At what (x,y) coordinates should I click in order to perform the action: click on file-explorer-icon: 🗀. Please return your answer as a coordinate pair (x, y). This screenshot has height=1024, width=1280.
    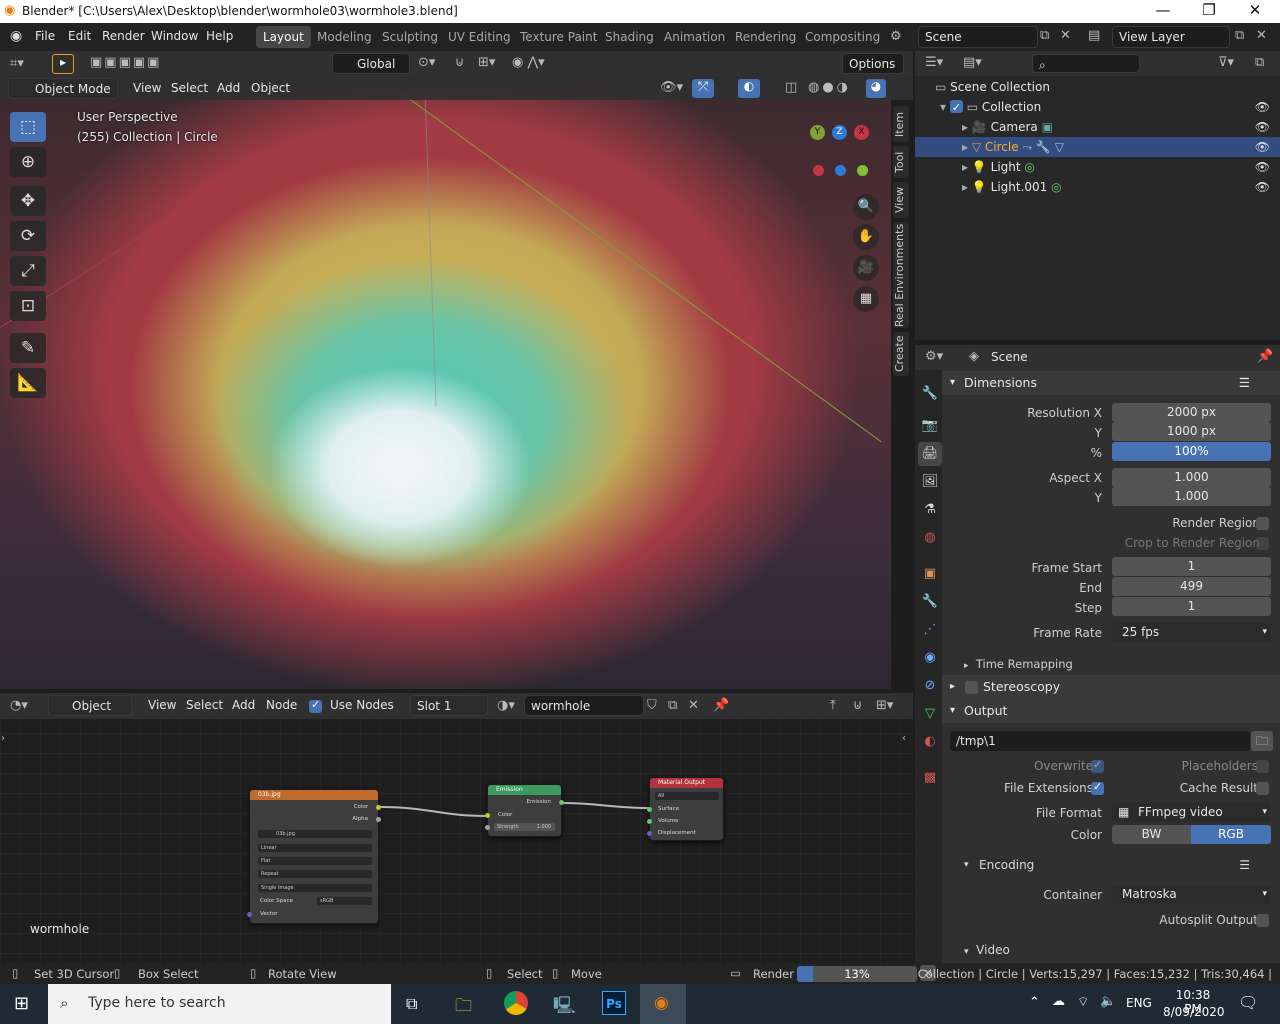
    Looking at the image, I should click on (463, 1007).